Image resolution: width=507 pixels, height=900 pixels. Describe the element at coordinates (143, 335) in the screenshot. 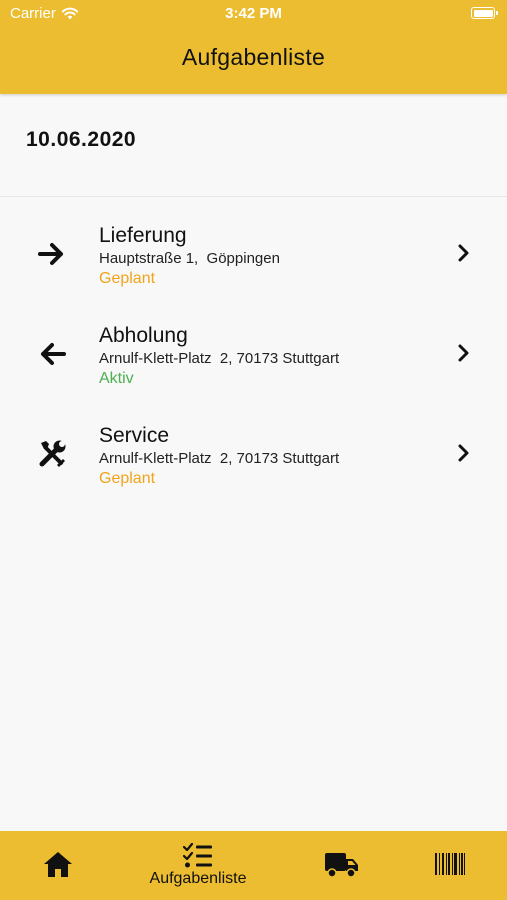

I see `task-title: Abholung` at that location.